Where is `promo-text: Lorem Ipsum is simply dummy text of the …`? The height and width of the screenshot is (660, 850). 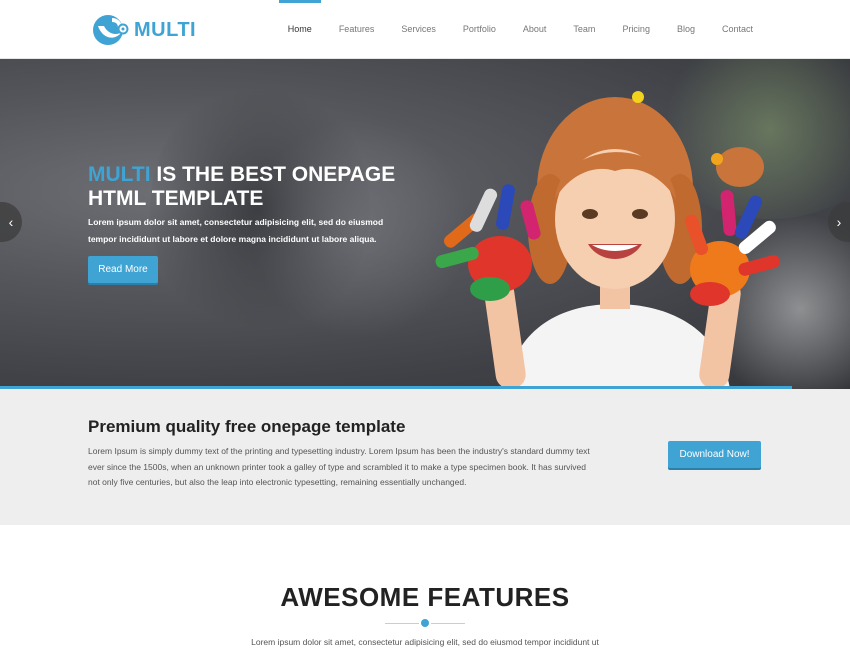 promo-text: Lorem Ipsum is simply dummy text of the … is located at coordinates (339, 466).